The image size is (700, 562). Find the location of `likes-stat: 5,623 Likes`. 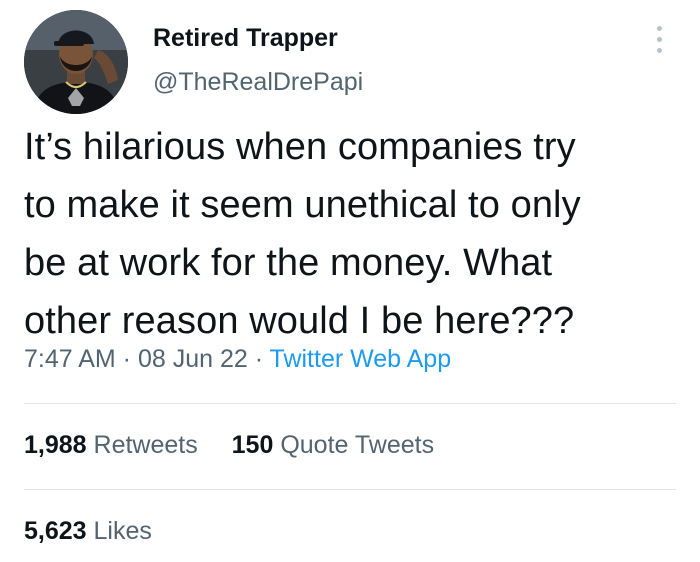

likes-stat: 5,623 Likes is located at coordinates (88, 531).